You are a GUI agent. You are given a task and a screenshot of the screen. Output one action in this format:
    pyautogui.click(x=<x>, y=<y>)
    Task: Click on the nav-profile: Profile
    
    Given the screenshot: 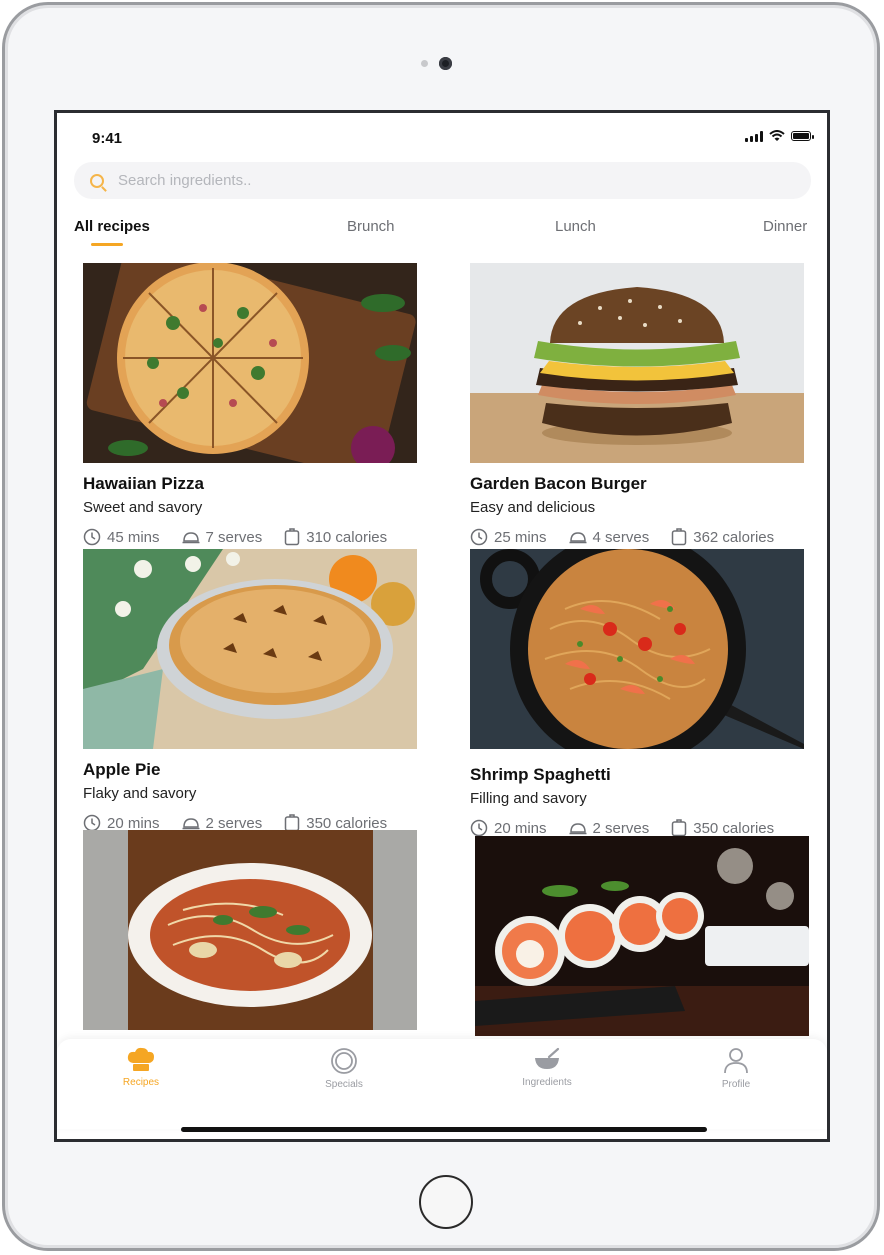 What is the action you would take?
    pyautogui.click(x=736, y=1068)
    